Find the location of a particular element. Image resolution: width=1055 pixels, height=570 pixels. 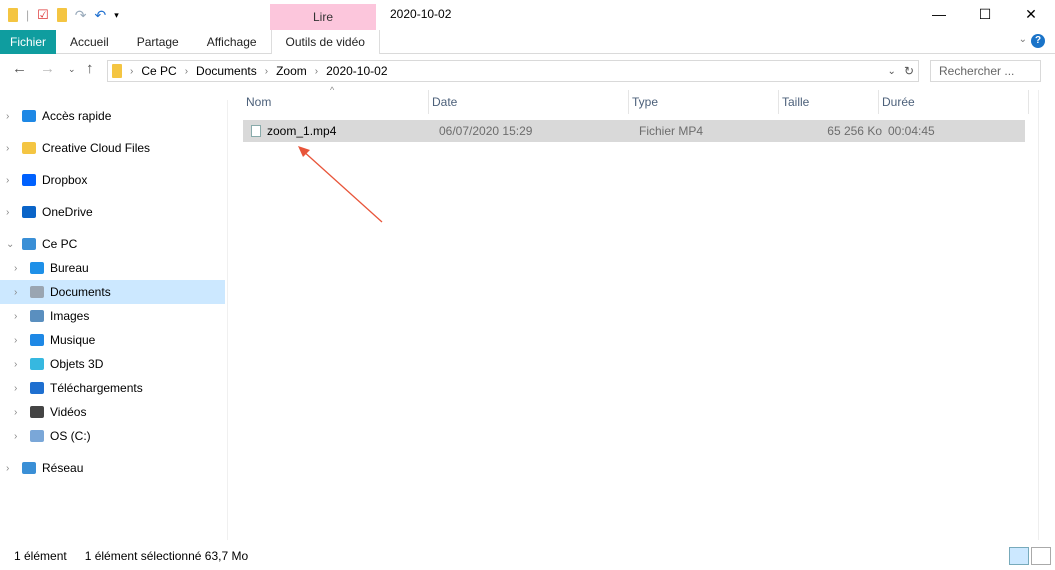

breadcrumb-item: Ce PC is located at coordinates (158, 71).